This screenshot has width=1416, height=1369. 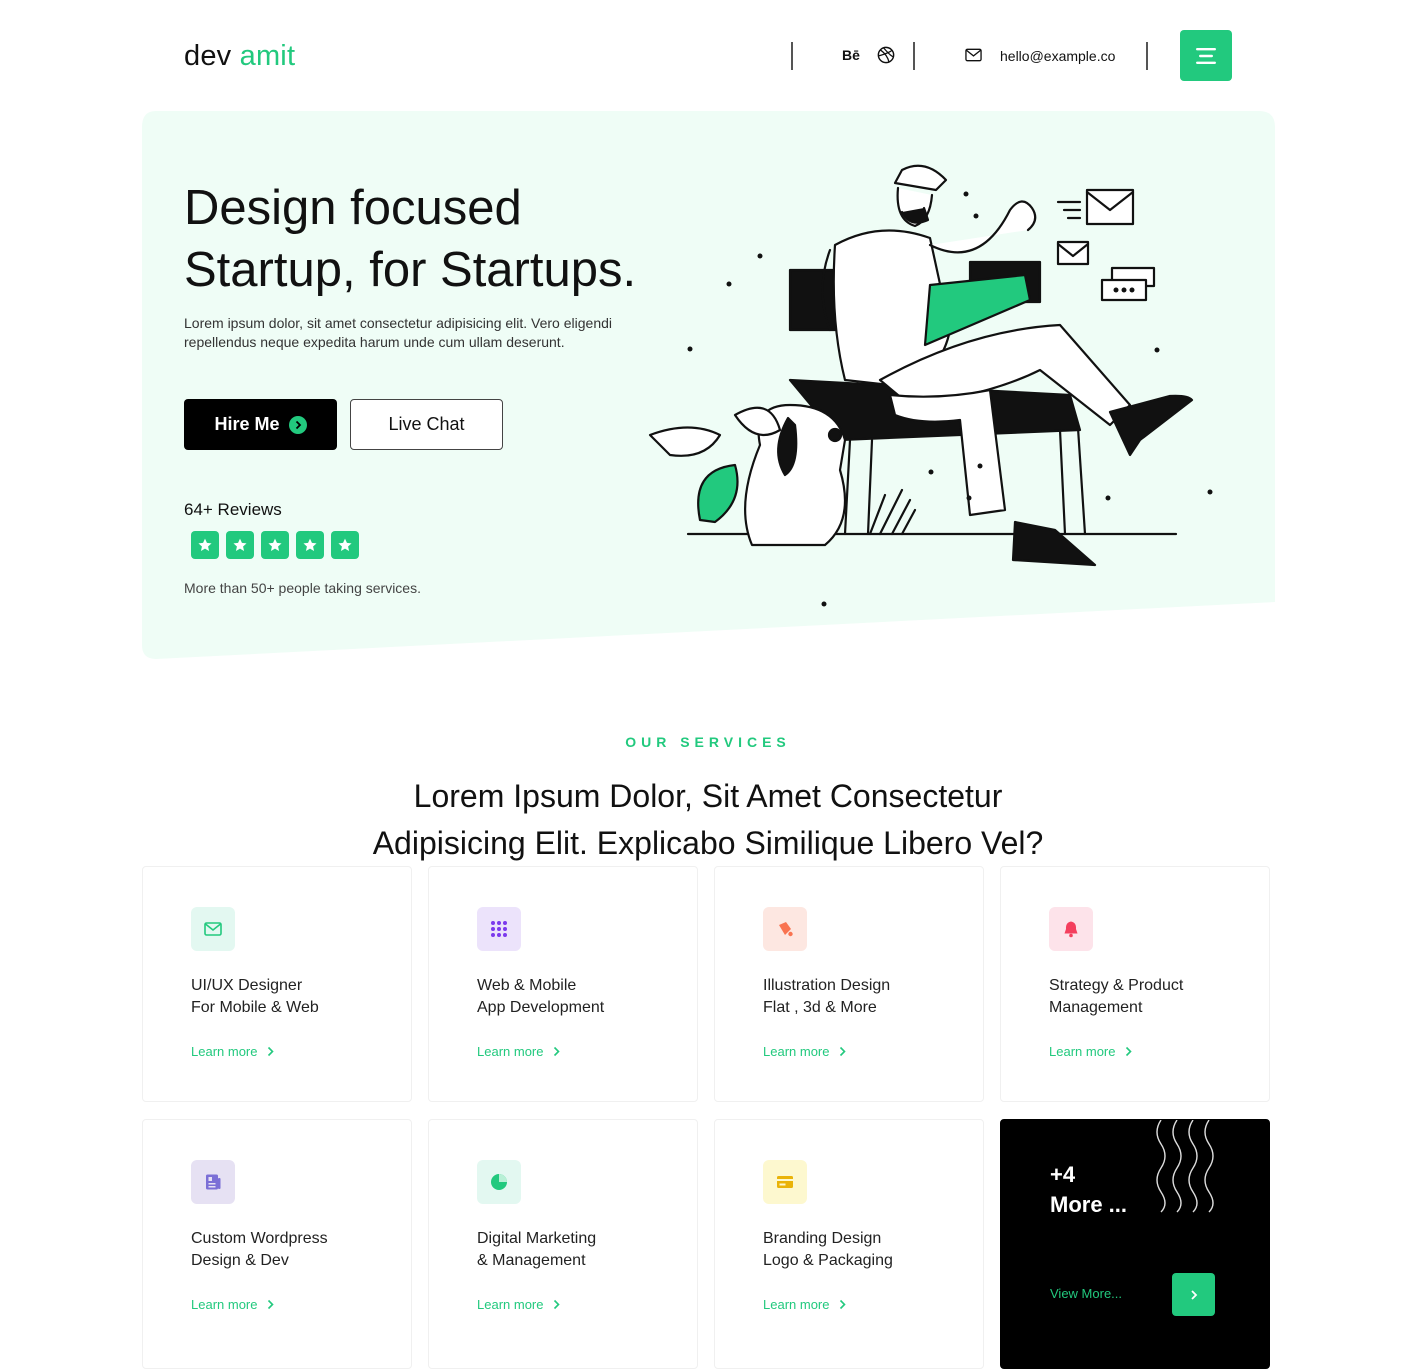 What do you see at coordinates (233, 509) in the screenshot?
I see `reviews-count: 64+ Reviews` at bounding box center [233, 509].